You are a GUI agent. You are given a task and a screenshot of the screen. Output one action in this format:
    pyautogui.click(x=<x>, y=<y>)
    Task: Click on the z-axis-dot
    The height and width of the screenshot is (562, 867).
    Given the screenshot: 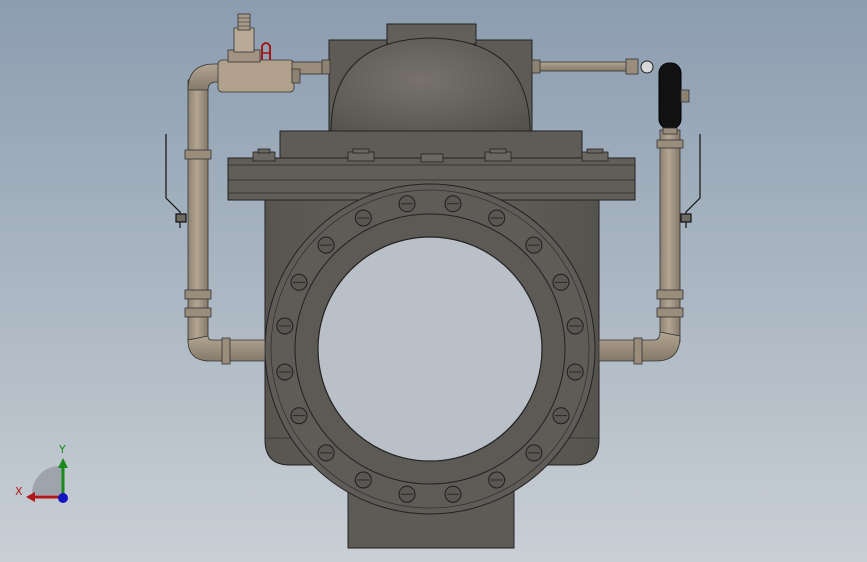 What is the action you would take?
    pyautogui.click(x=63, y=498)
    